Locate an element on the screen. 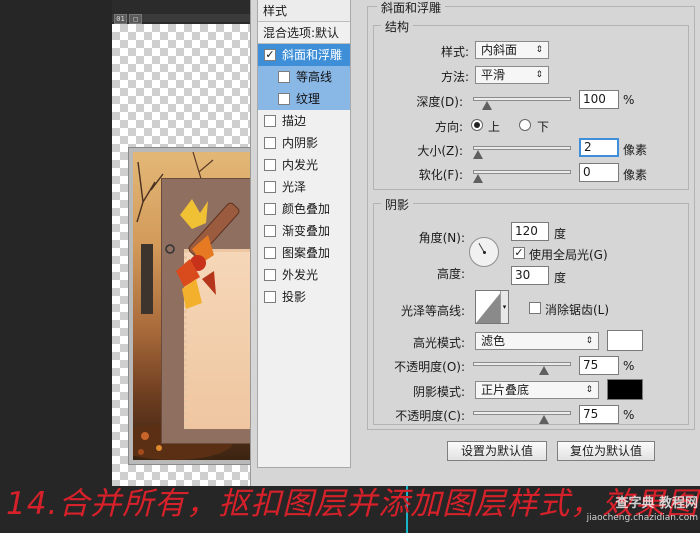  style-item-satin: 光泽 is located at coordinates (304, 187).